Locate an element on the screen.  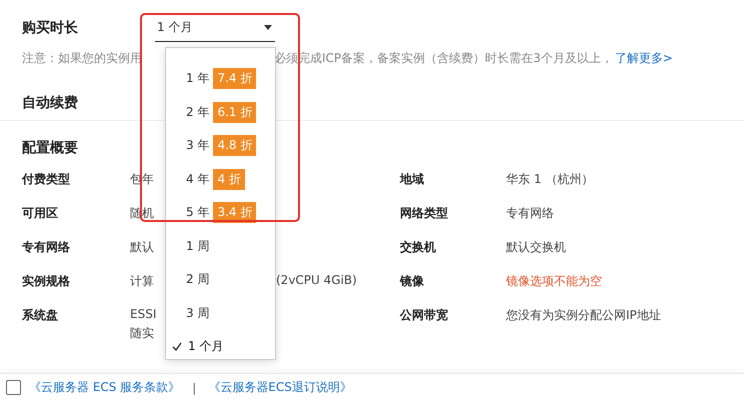
summary-label: 交换机 is located at coordinates (418, 247).